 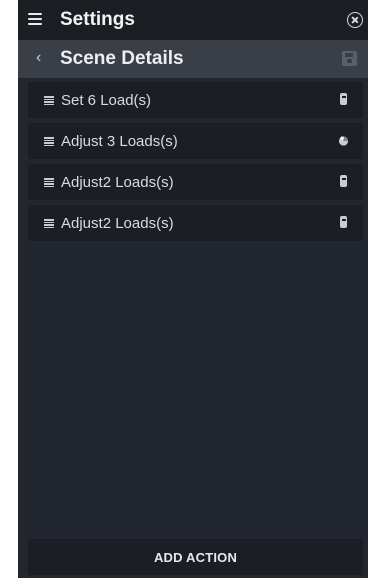 What do you see at coordinates (349, 58) in the screenshot?
I see `save-icon` at bounding box center [349, 58].